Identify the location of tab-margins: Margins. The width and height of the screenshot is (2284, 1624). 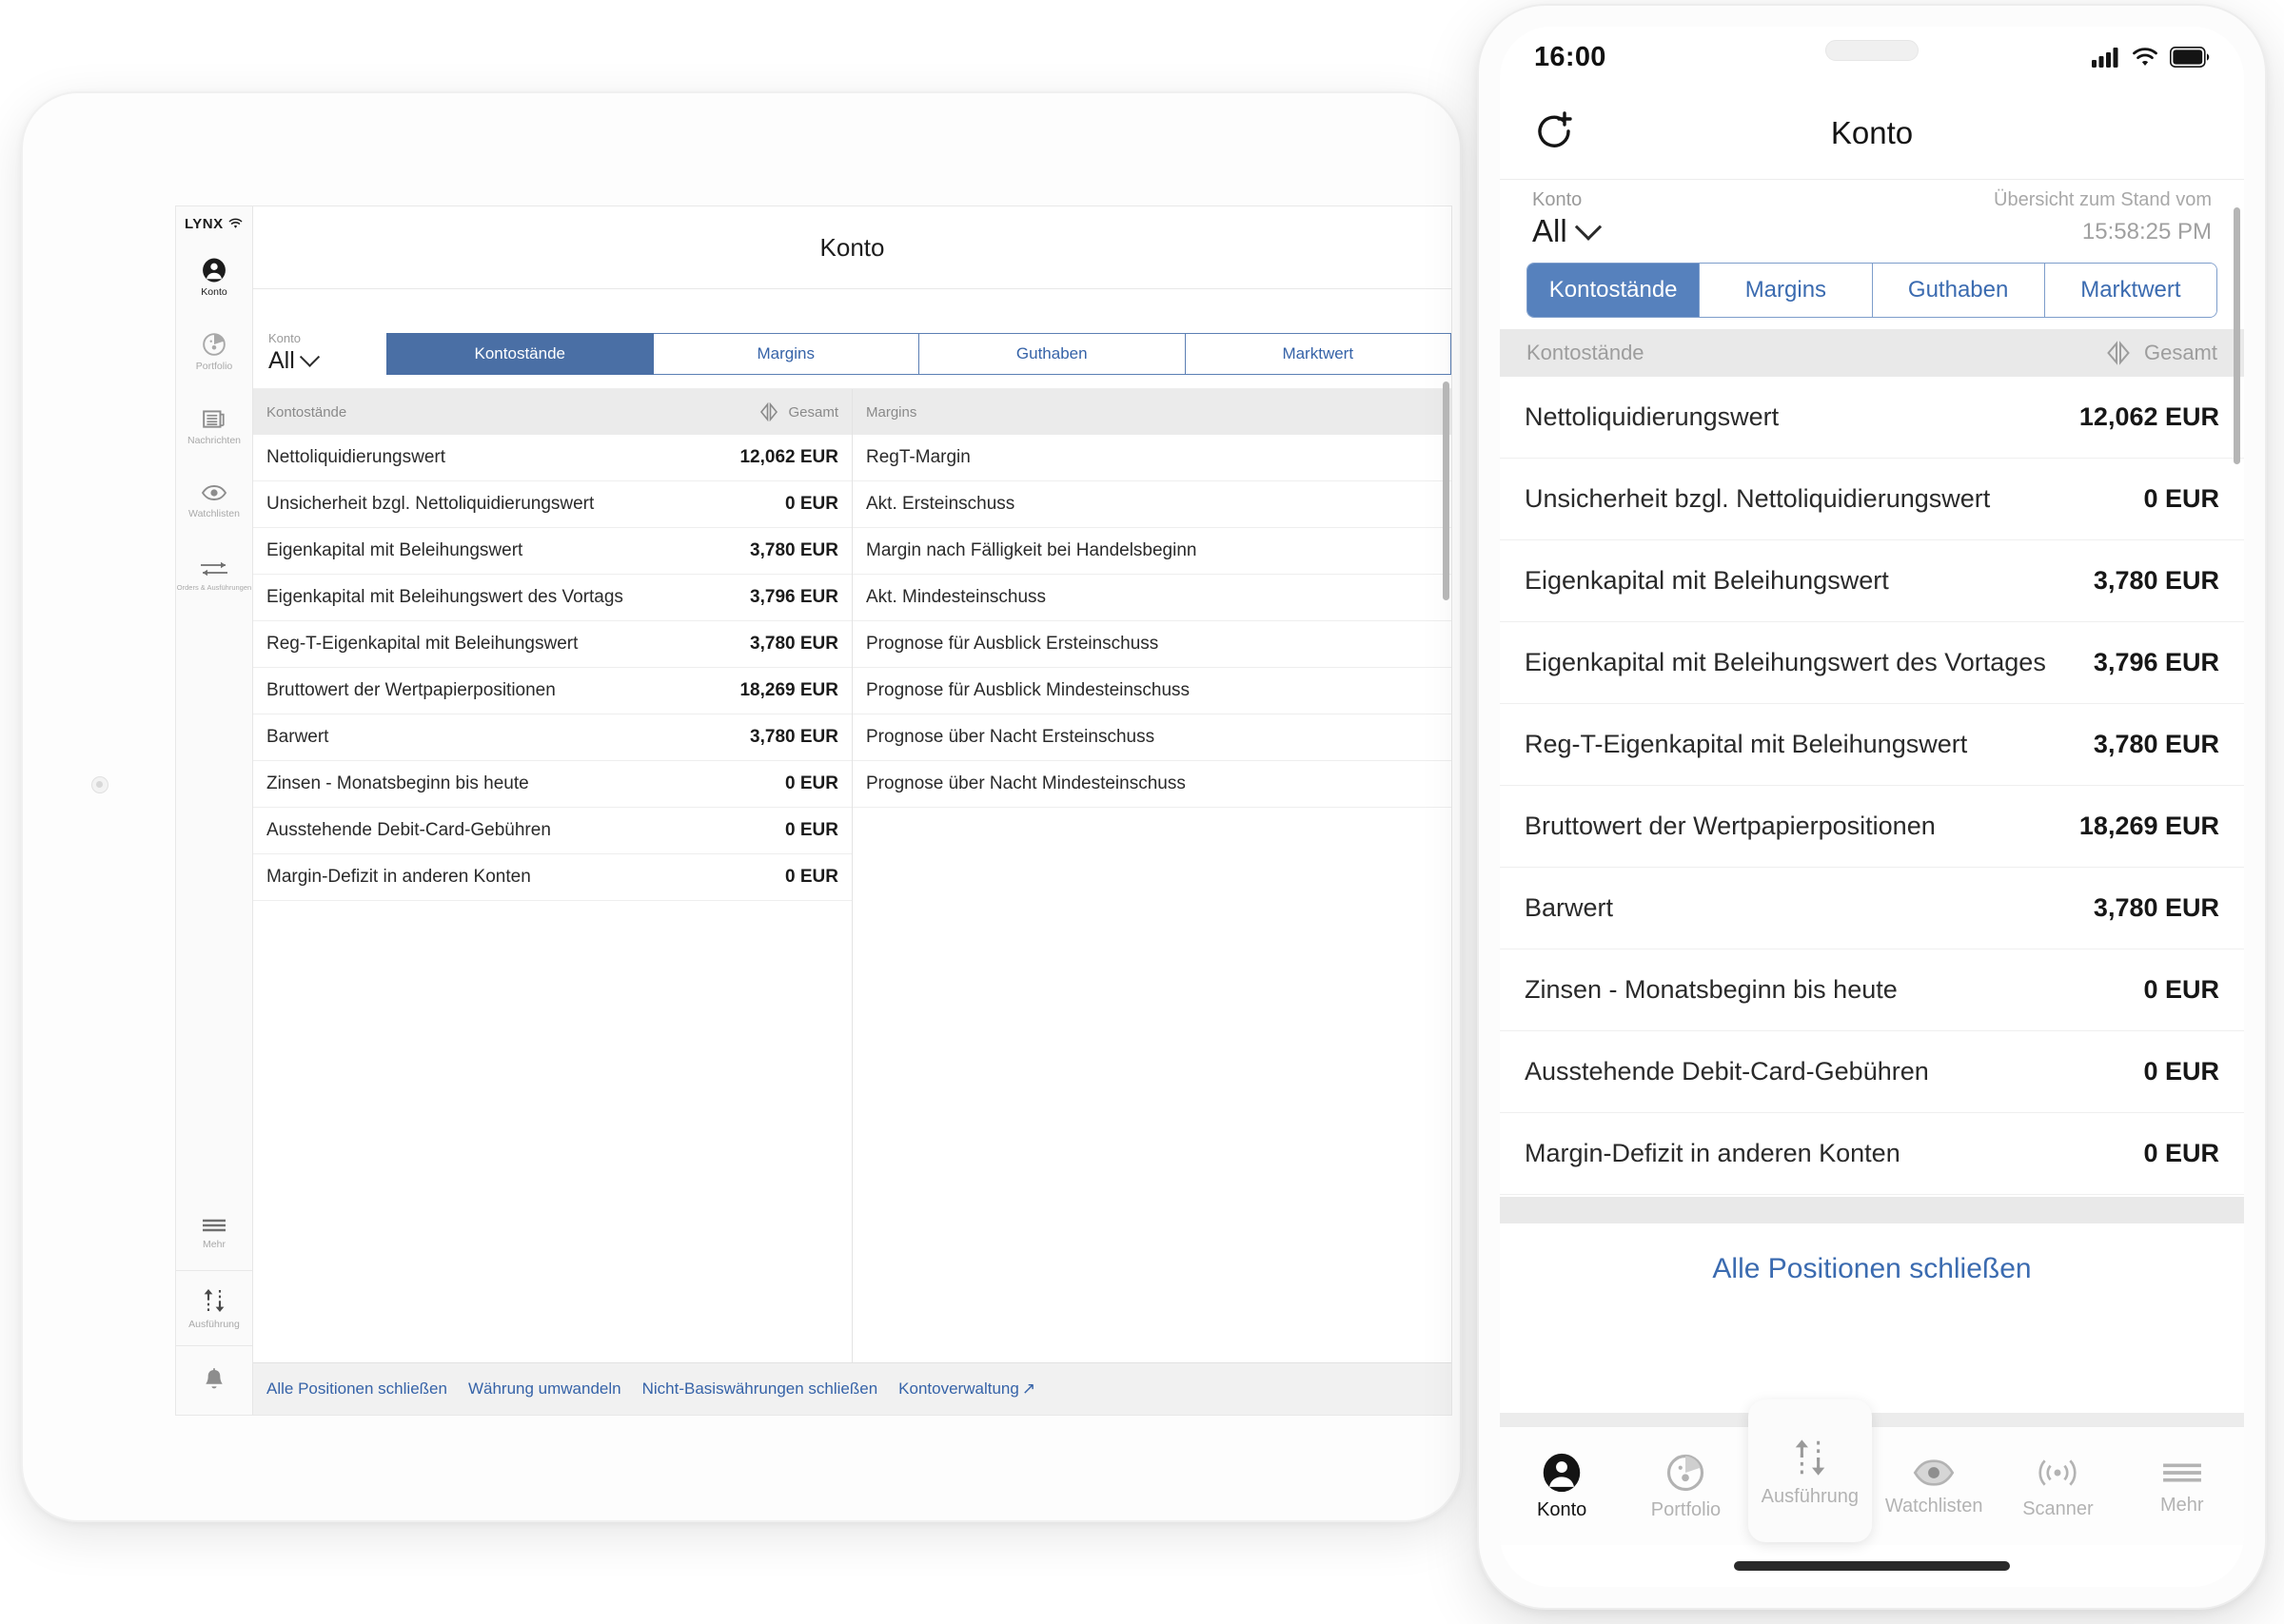
(786, 354).